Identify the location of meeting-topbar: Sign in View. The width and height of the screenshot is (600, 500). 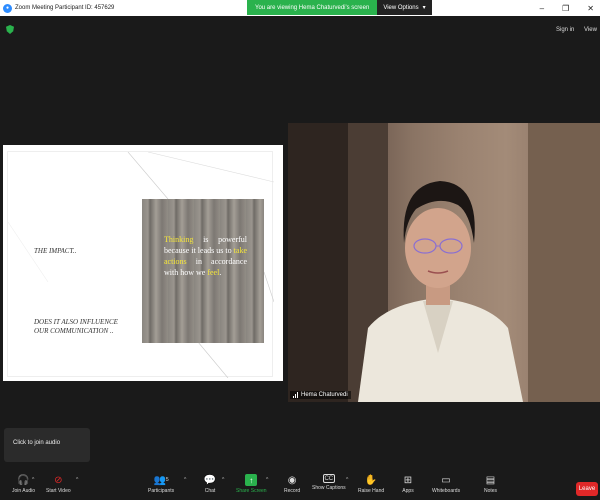
(300, 30).